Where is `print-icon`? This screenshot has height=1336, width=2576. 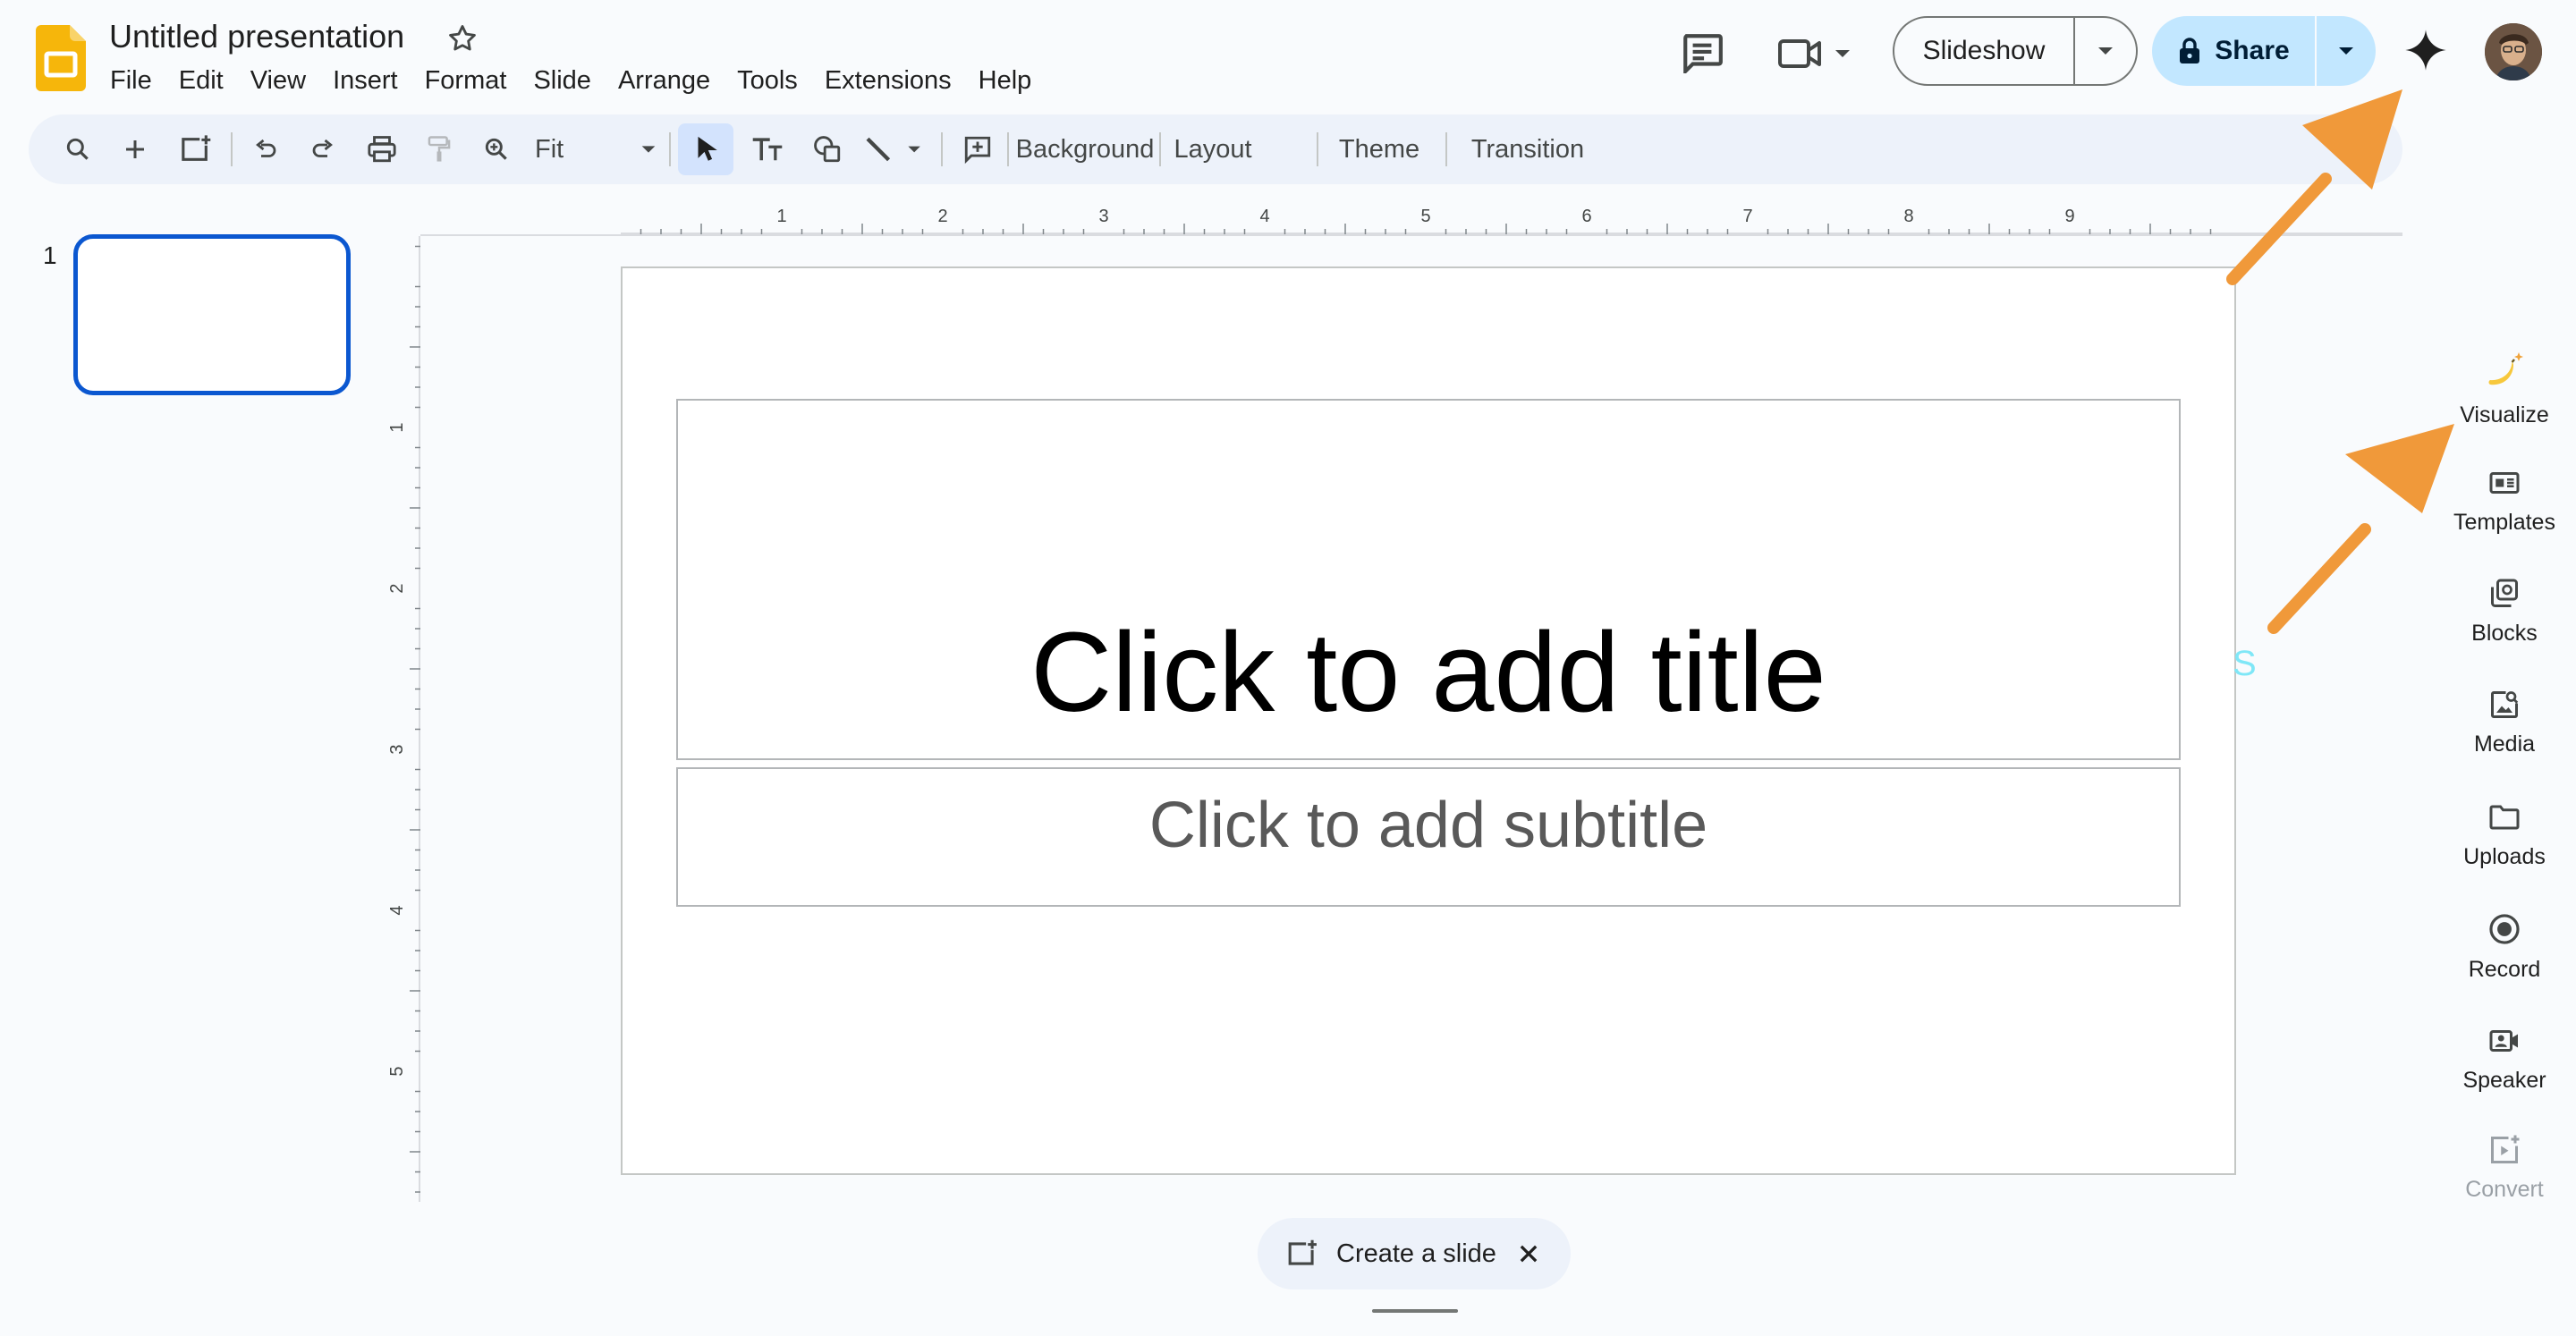 print-icon is located at coordinates (382, 149).